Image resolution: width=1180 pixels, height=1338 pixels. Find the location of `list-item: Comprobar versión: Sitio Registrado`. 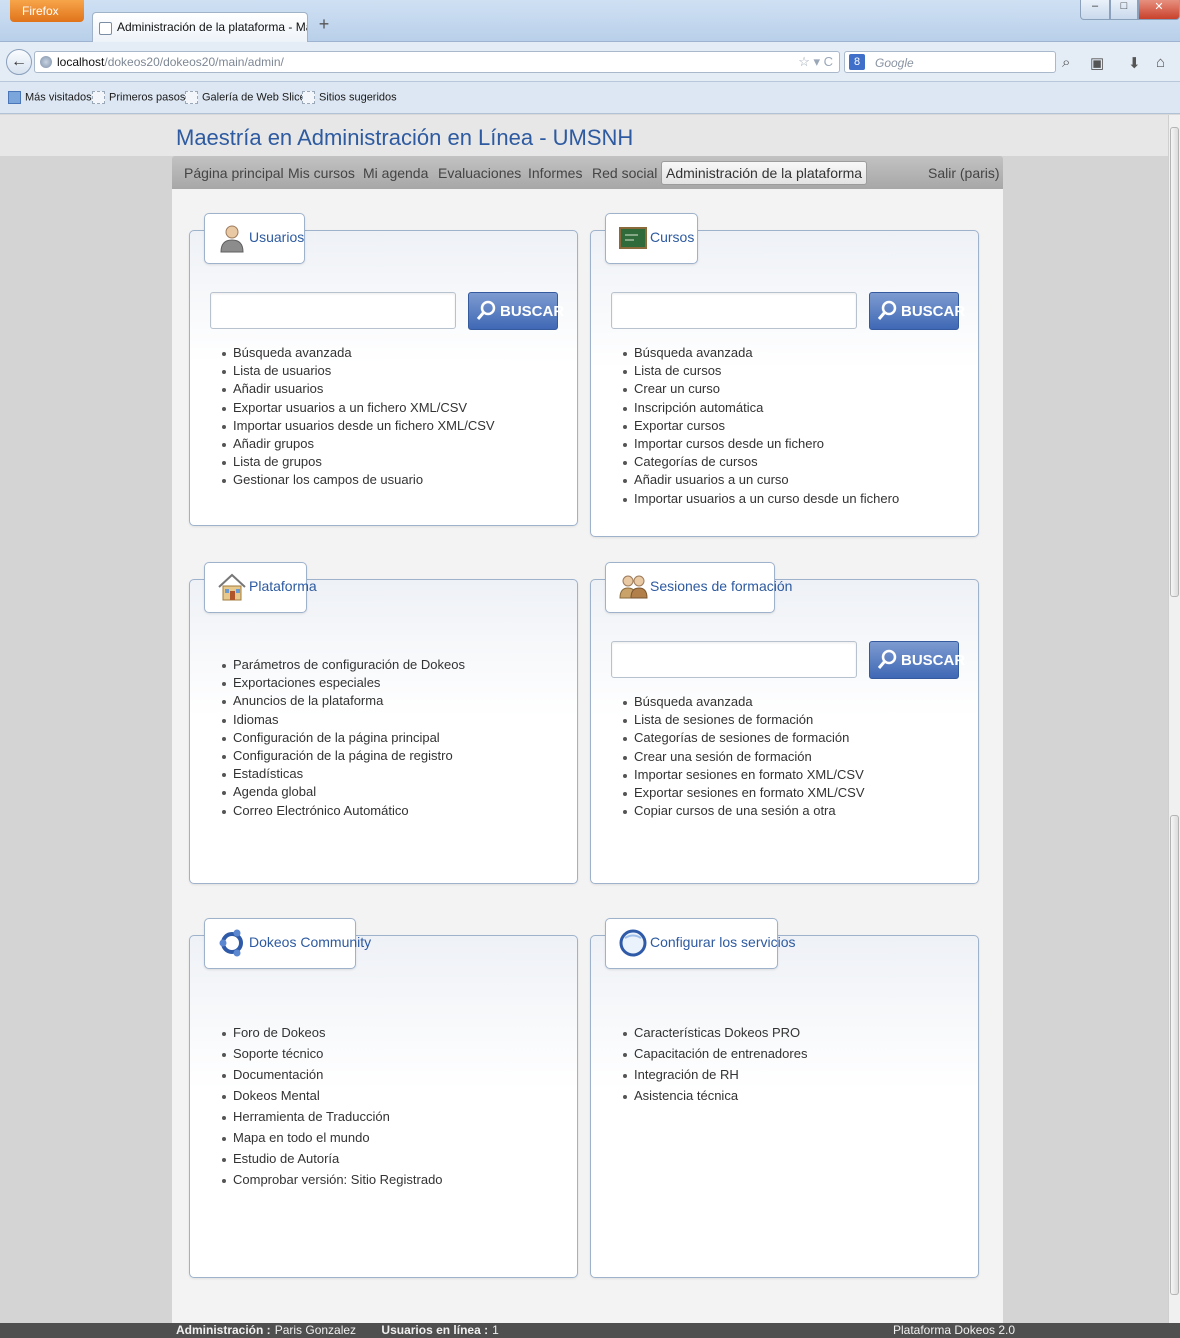

list-item: Comprobar versión: Sitio Registrado is located at coordinates (332, 1182).